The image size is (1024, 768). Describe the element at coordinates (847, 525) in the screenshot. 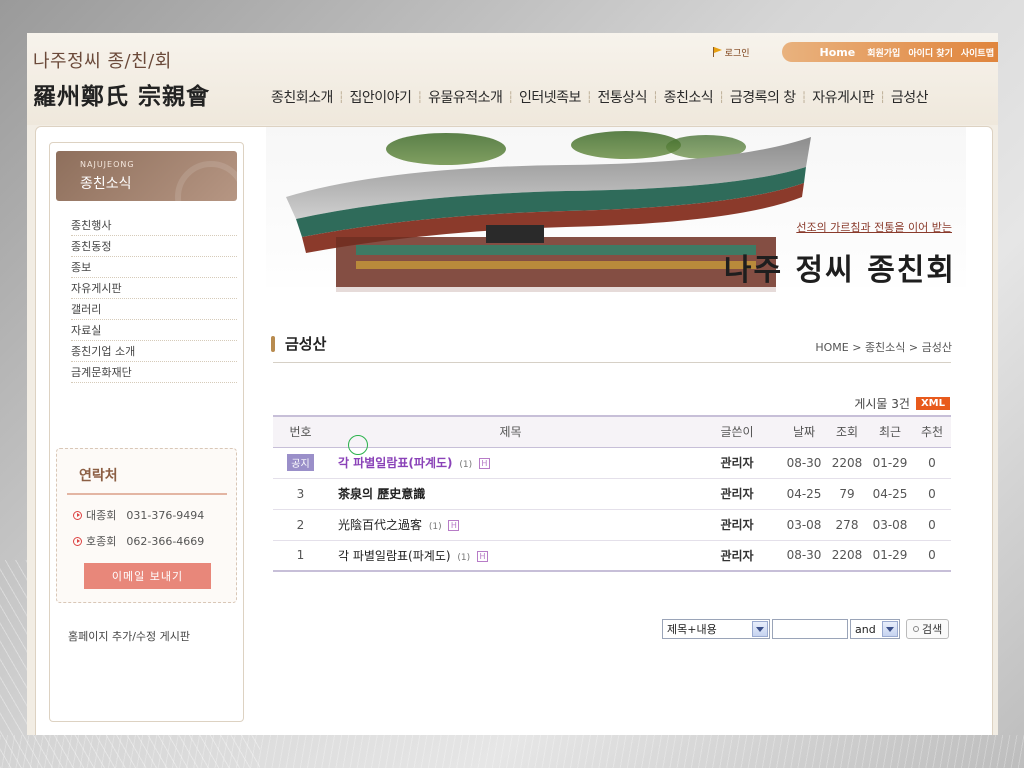

I see `post-views: 278` at that location.